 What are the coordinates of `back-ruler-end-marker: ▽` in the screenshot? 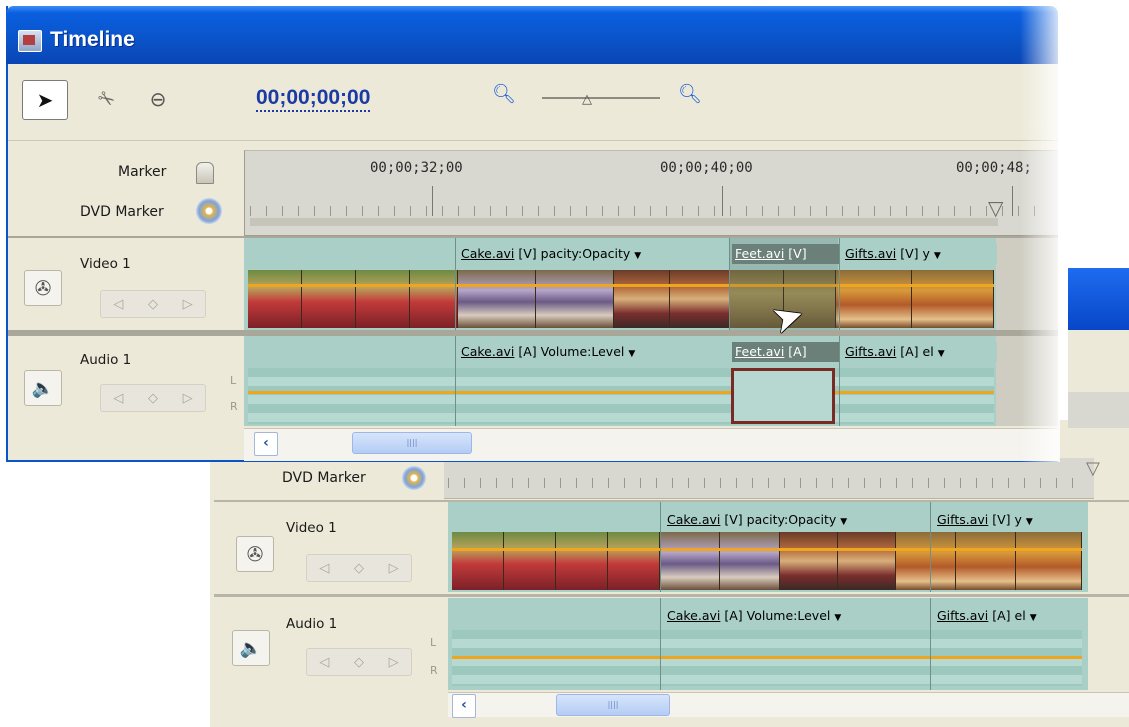 It's located at (1093, 478).